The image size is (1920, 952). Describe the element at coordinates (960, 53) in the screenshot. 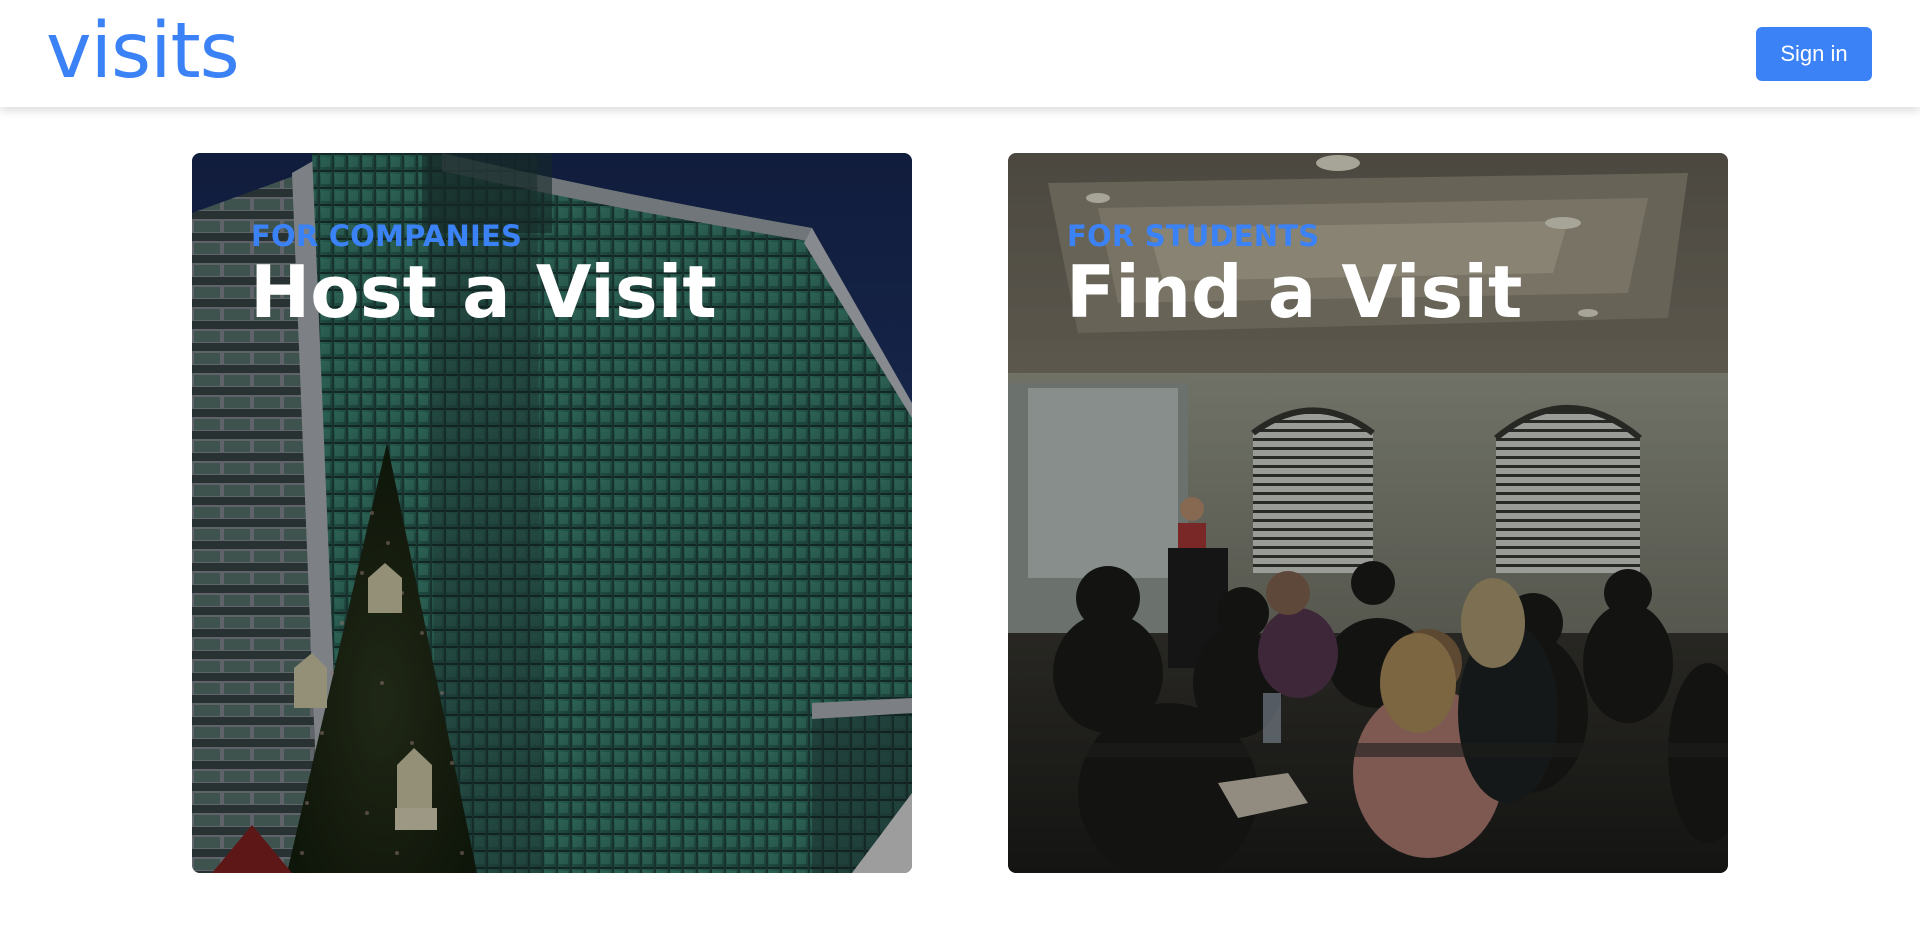

I see `site-header: visits Sign in` at that location.